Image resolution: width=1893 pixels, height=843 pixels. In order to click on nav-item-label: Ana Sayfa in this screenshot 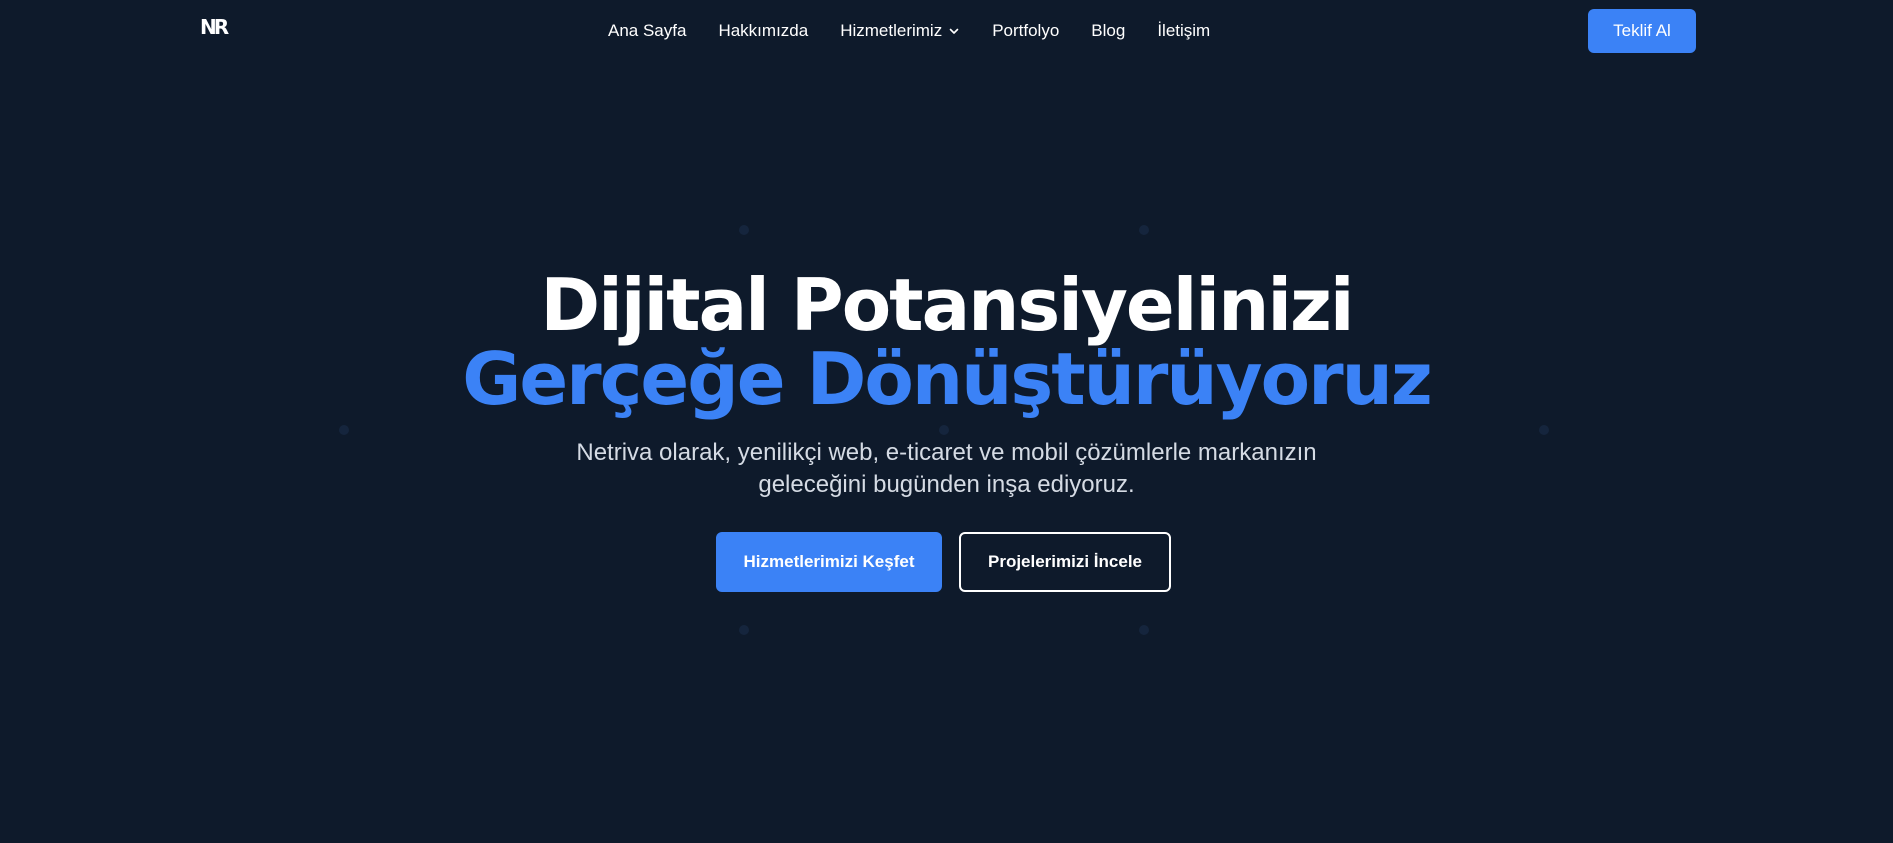, I will do `click(647, 30)`.